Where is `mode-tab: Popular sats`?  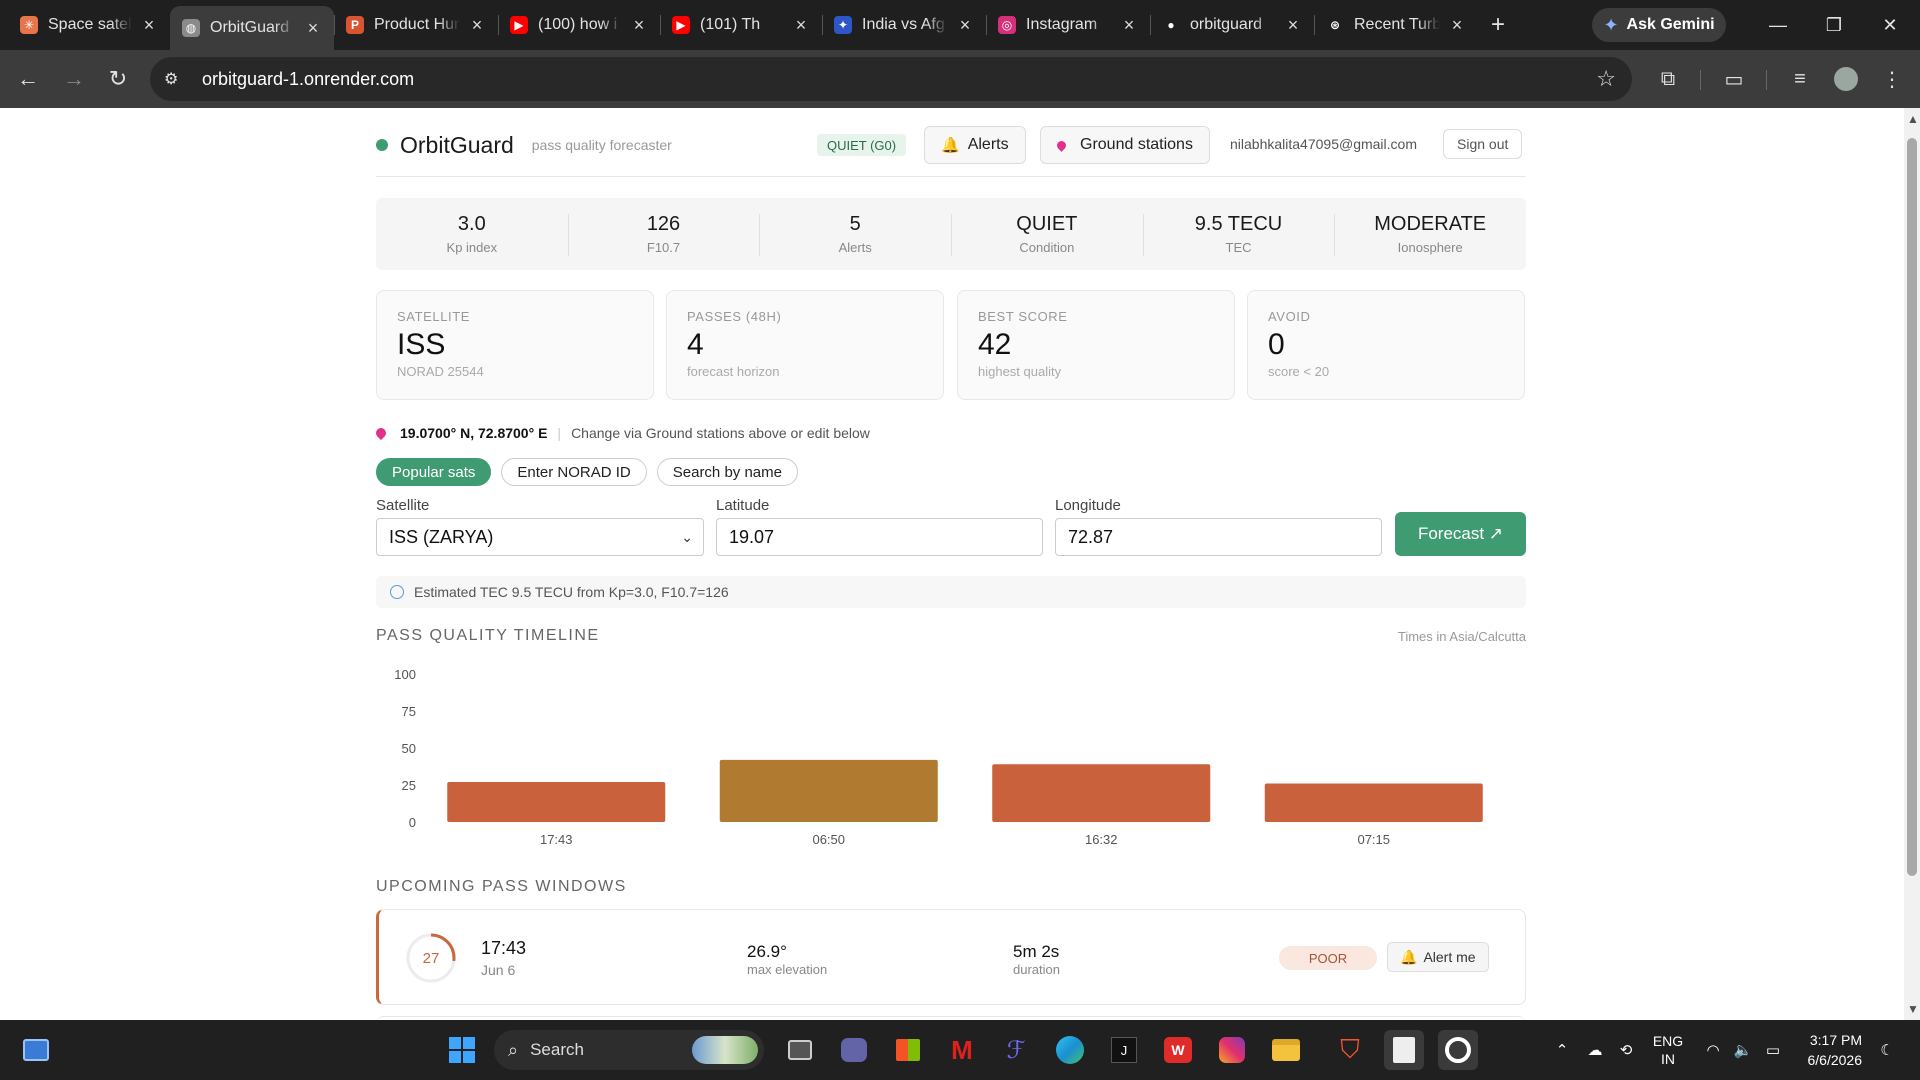 mode-tab: Popular sats is located at coordinates (434, 472).